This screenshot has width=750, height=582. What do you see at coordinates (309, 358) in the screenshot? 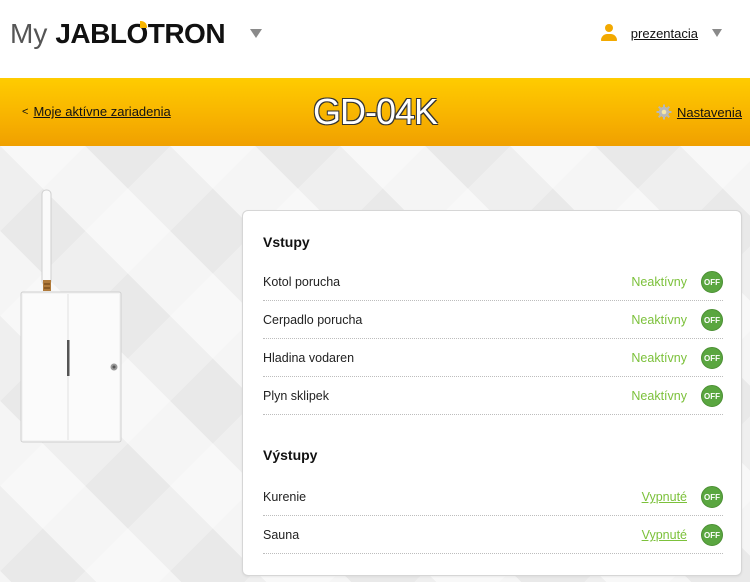
I see `input-name: Hladina vodaren` at bounding box center [309, 358].